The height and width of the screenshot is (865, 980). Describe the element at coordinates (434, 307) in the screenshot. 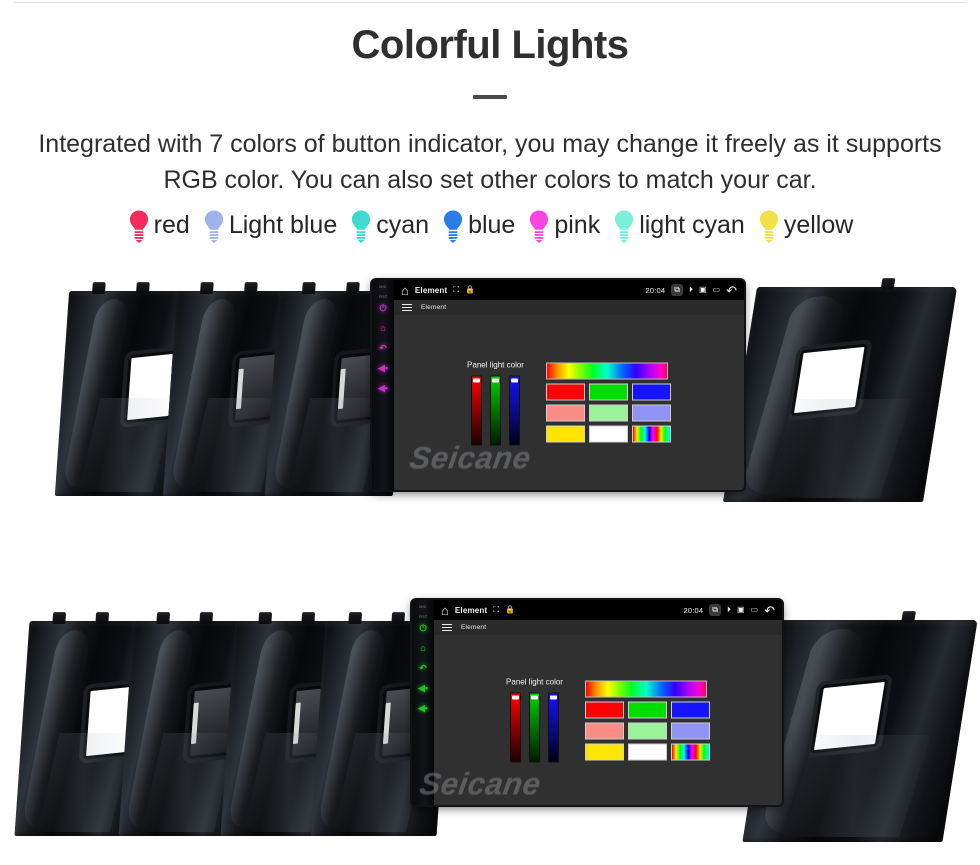

I see `app-bar-title: Element` at that location.